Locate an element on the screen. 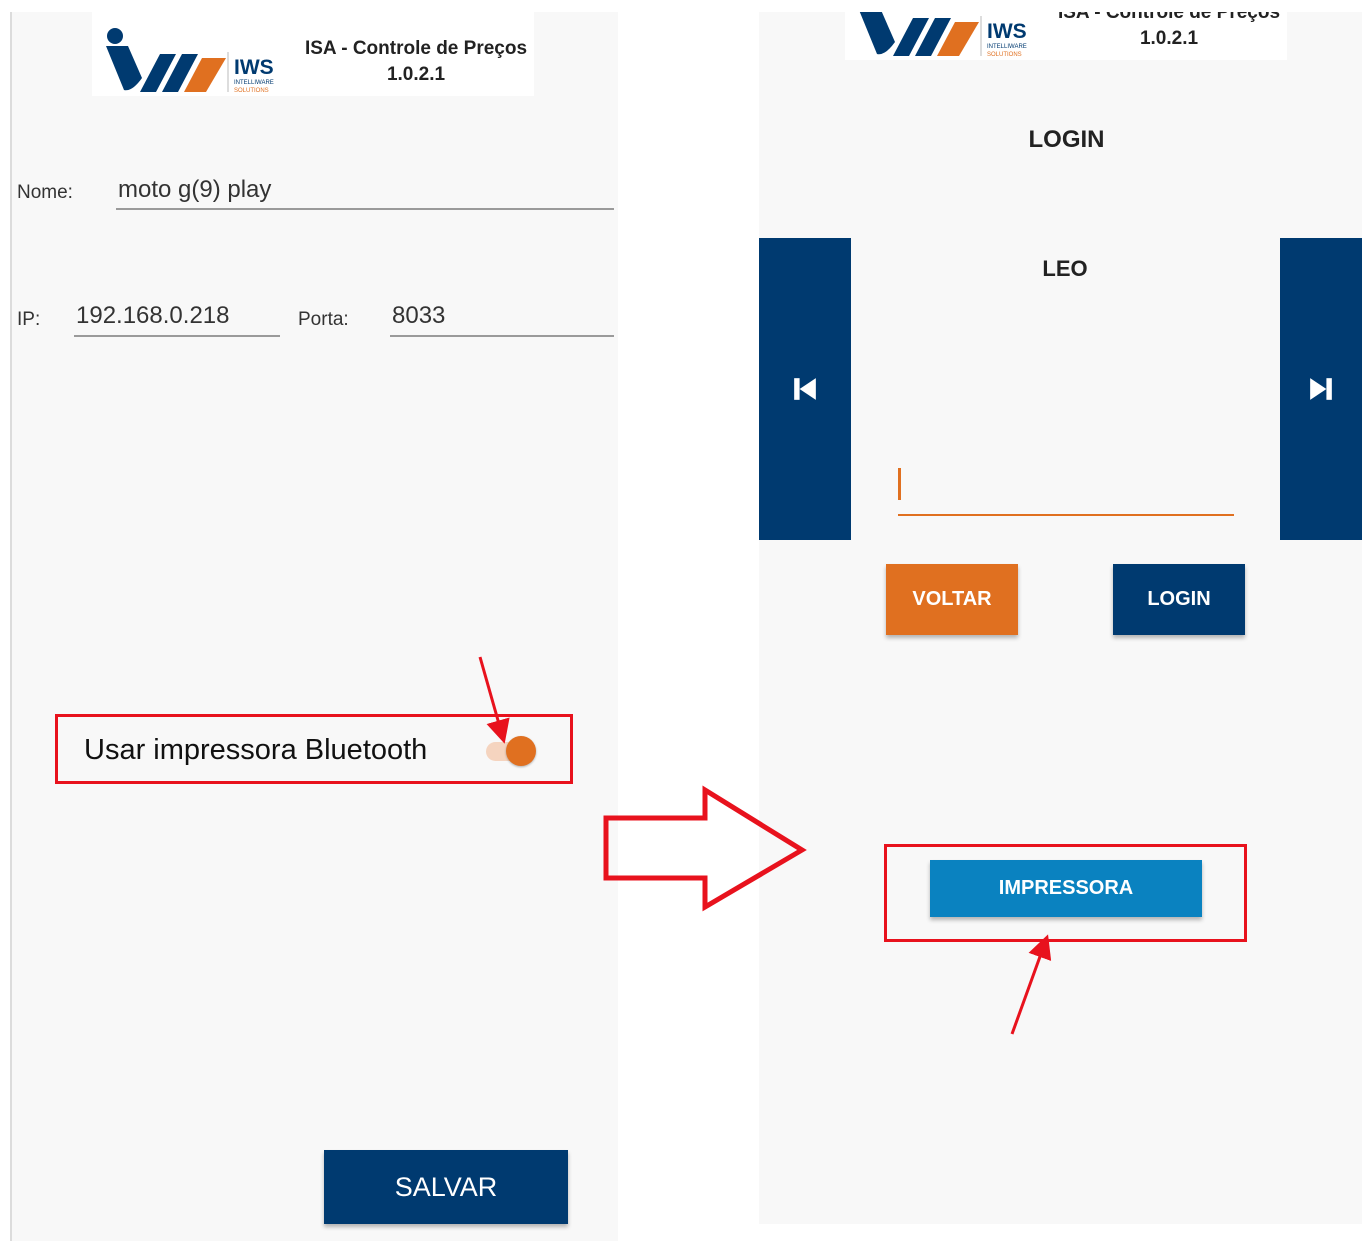 Image resolution: width=1362 pixels, height=1241 pixels. flow-arrow-icon is located at coordinates (705, 848).